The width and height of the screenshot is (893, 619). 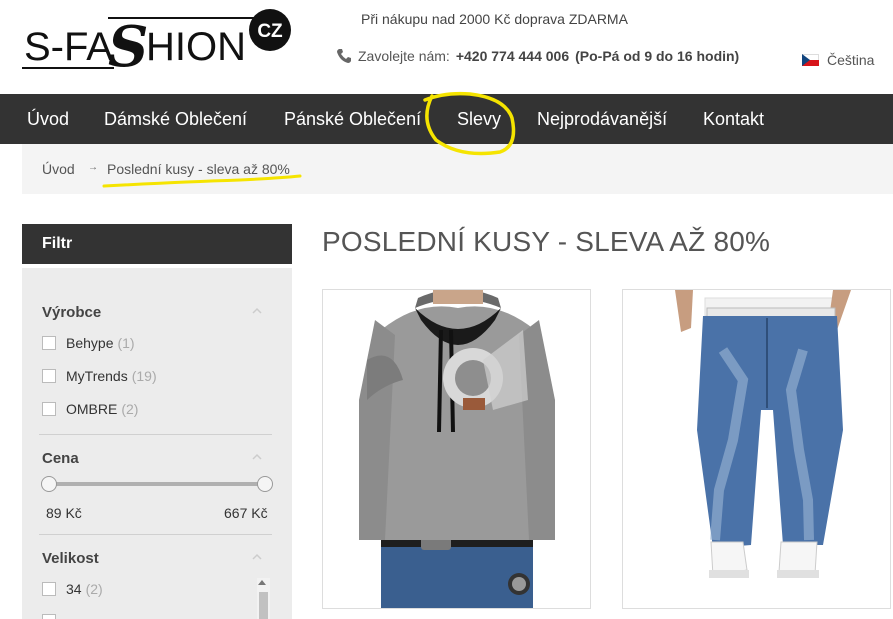 I want to click on phone-icon, so click(x=344, y=56).